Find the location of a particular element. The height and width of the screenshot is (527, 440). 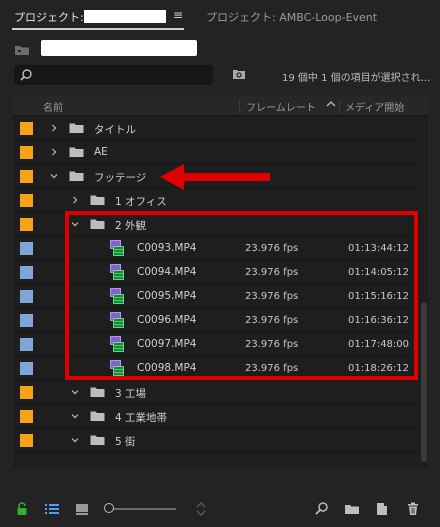

tab-project-active: プロジェクト: is located at coordinates (49, 17).